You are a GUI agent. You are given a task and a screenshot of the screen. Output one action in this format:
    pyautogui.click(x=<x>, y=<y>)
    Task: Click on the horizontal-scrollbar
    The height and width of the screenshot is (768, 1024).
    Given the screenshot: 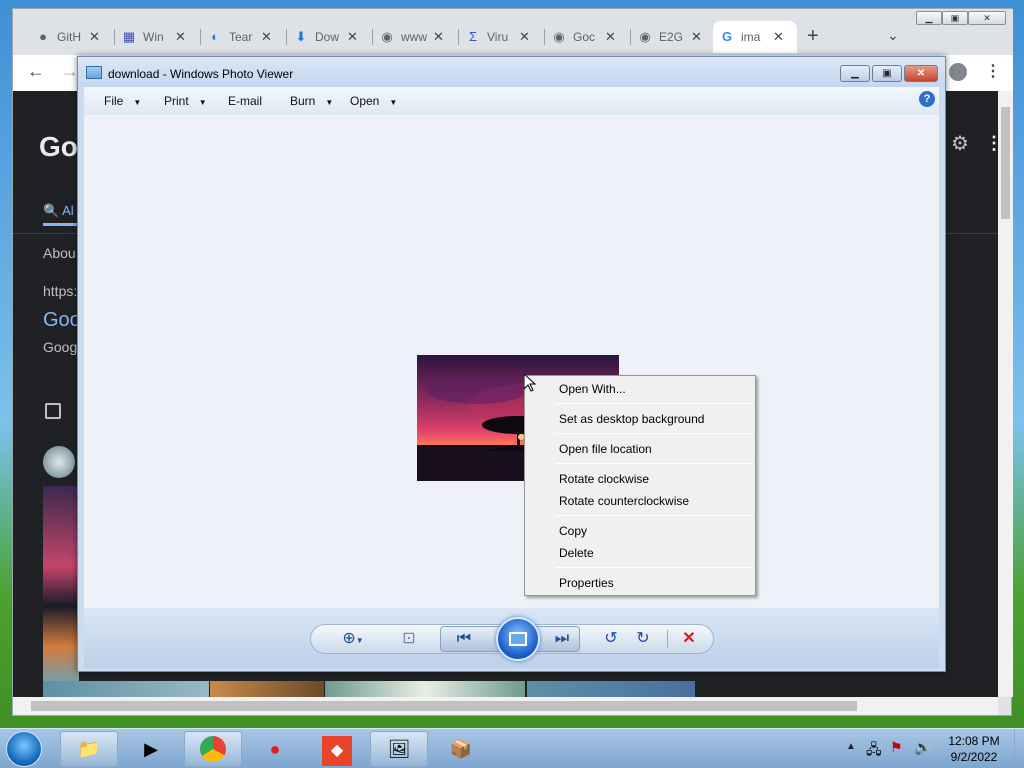 What is the action you would take?
    pyautogui.click(x=505, y=706)
    